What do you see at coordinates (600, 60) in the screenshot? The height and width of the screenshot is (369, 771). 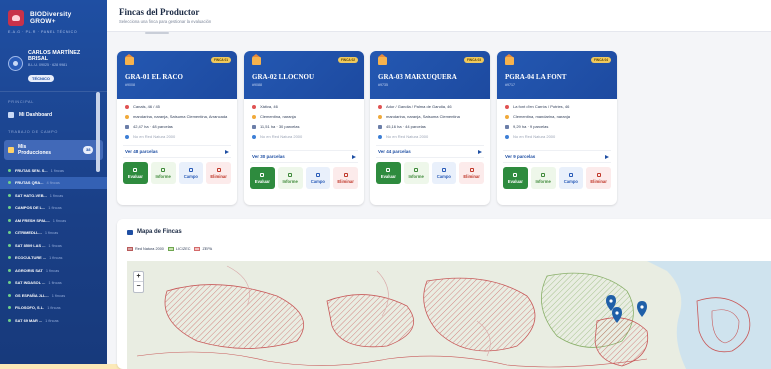 I see `farm-tag: FINCA 04` at bounding box center [600, 60].